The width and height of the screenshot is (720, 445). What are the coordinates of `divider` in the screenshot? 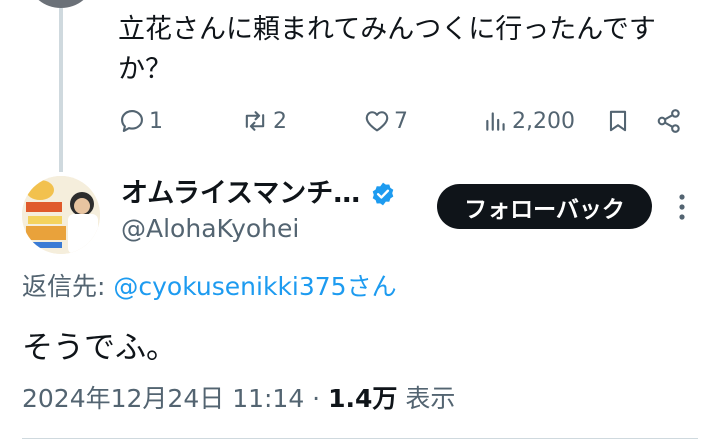 It's located at (360, 438).